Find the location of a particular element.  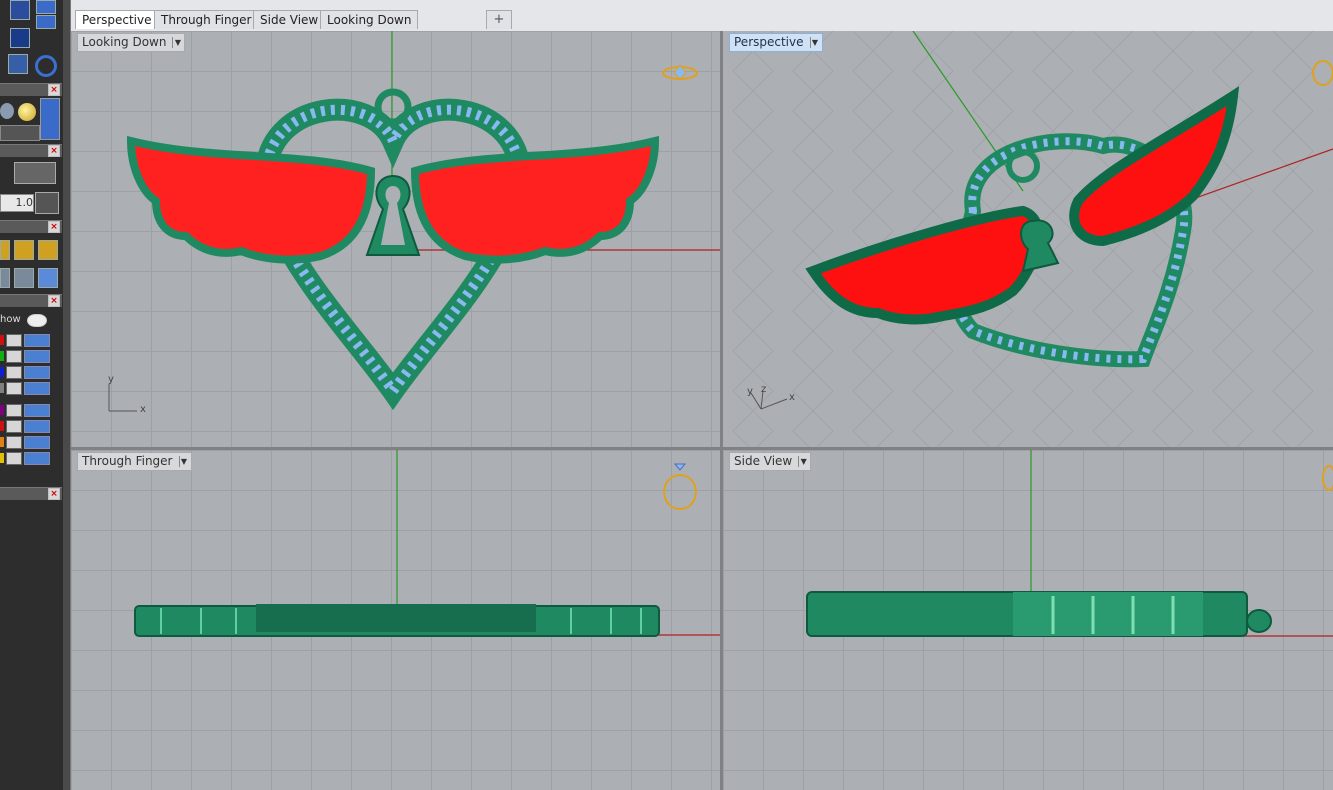

tab-side-view: Side View is located at coordinates (289, 19).